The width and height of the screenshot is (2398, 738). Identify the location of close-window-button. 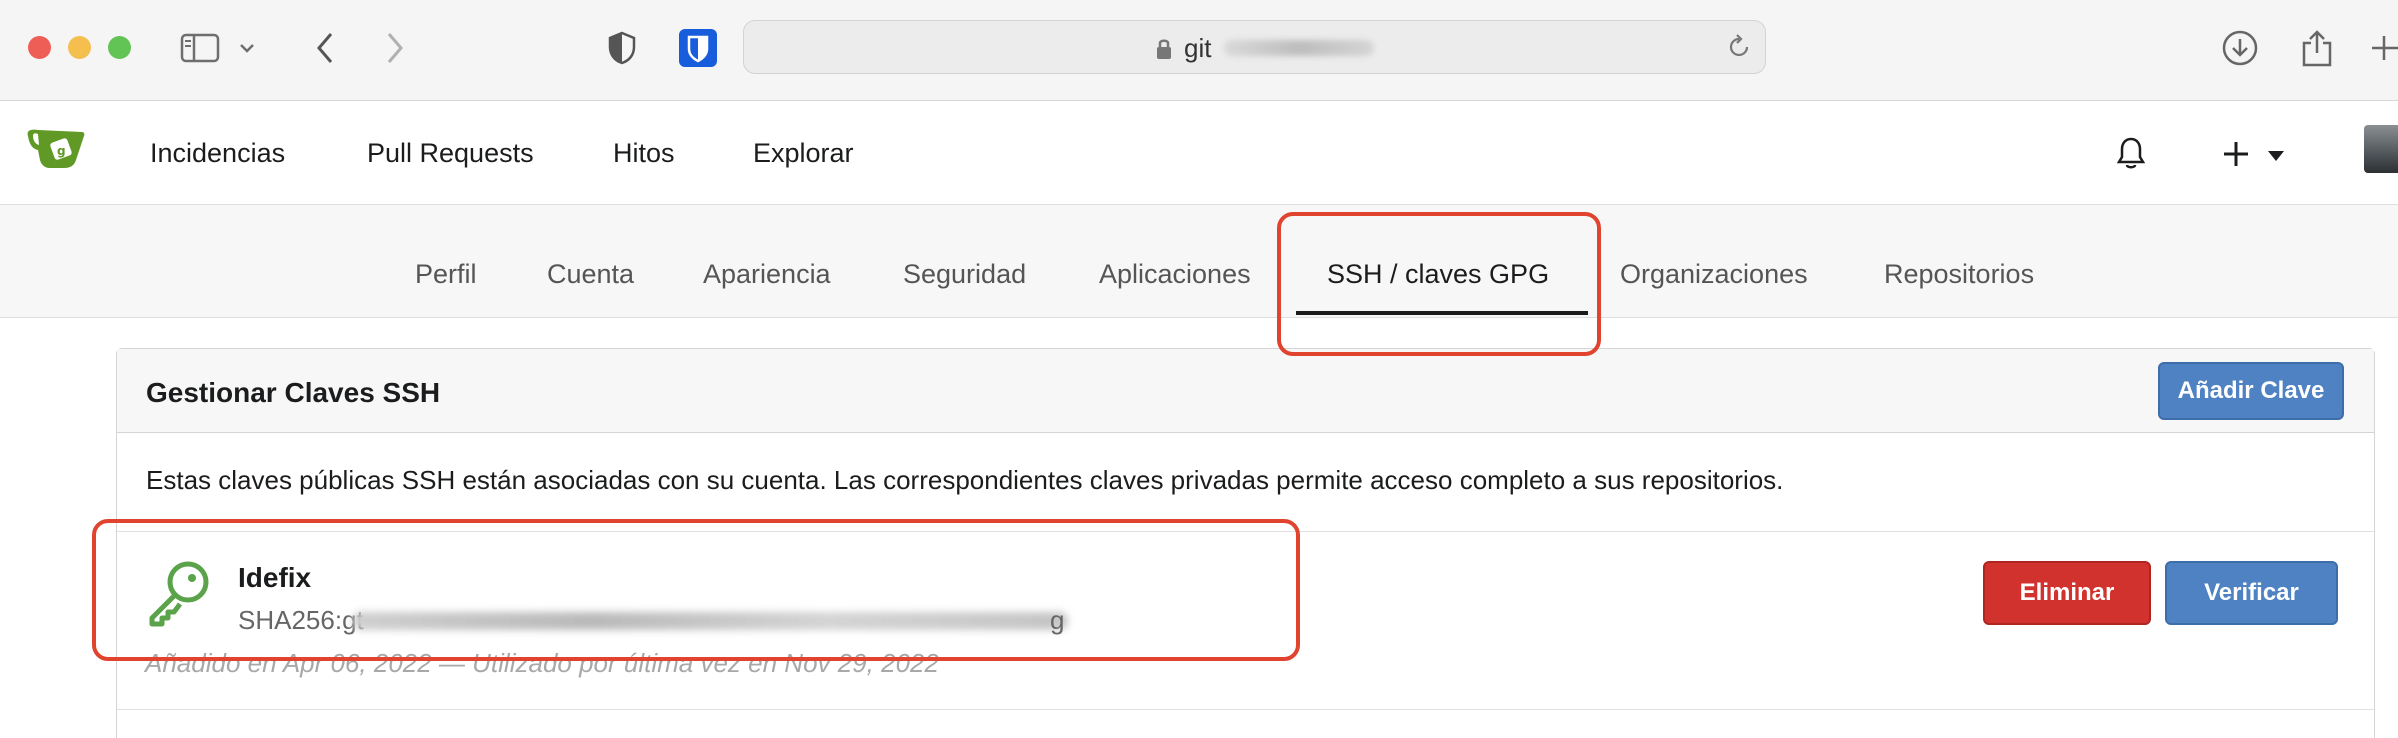
(39, 47).